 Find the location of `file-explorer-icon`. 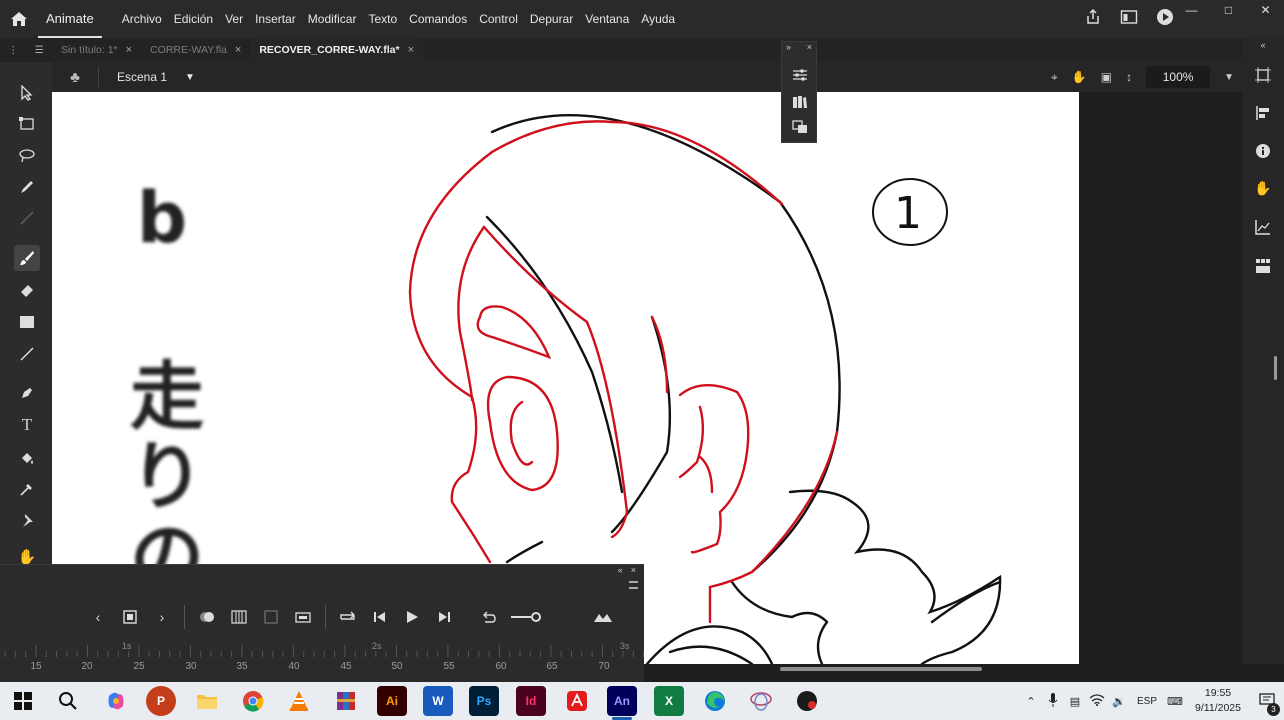

file-explorer-icon is located at coordinates (207, 701).